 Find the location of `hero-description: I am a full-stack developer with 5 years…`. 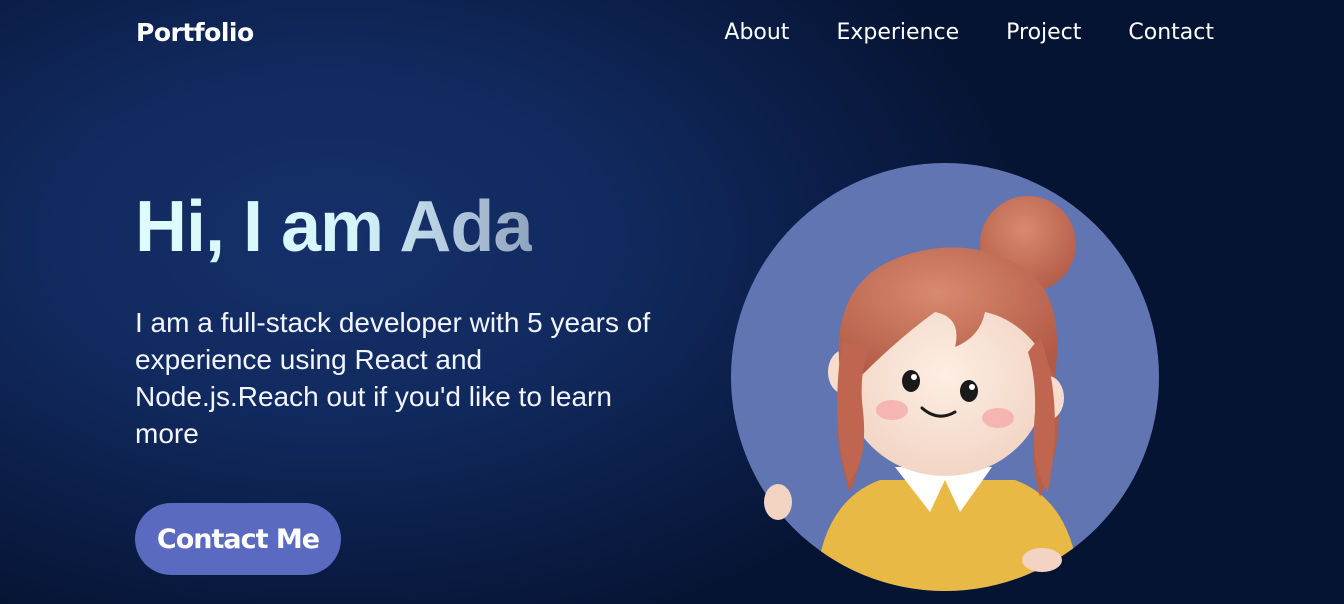

hero-description: I am a full-stack developer with 5 years… is located at coordinates (393, 378).